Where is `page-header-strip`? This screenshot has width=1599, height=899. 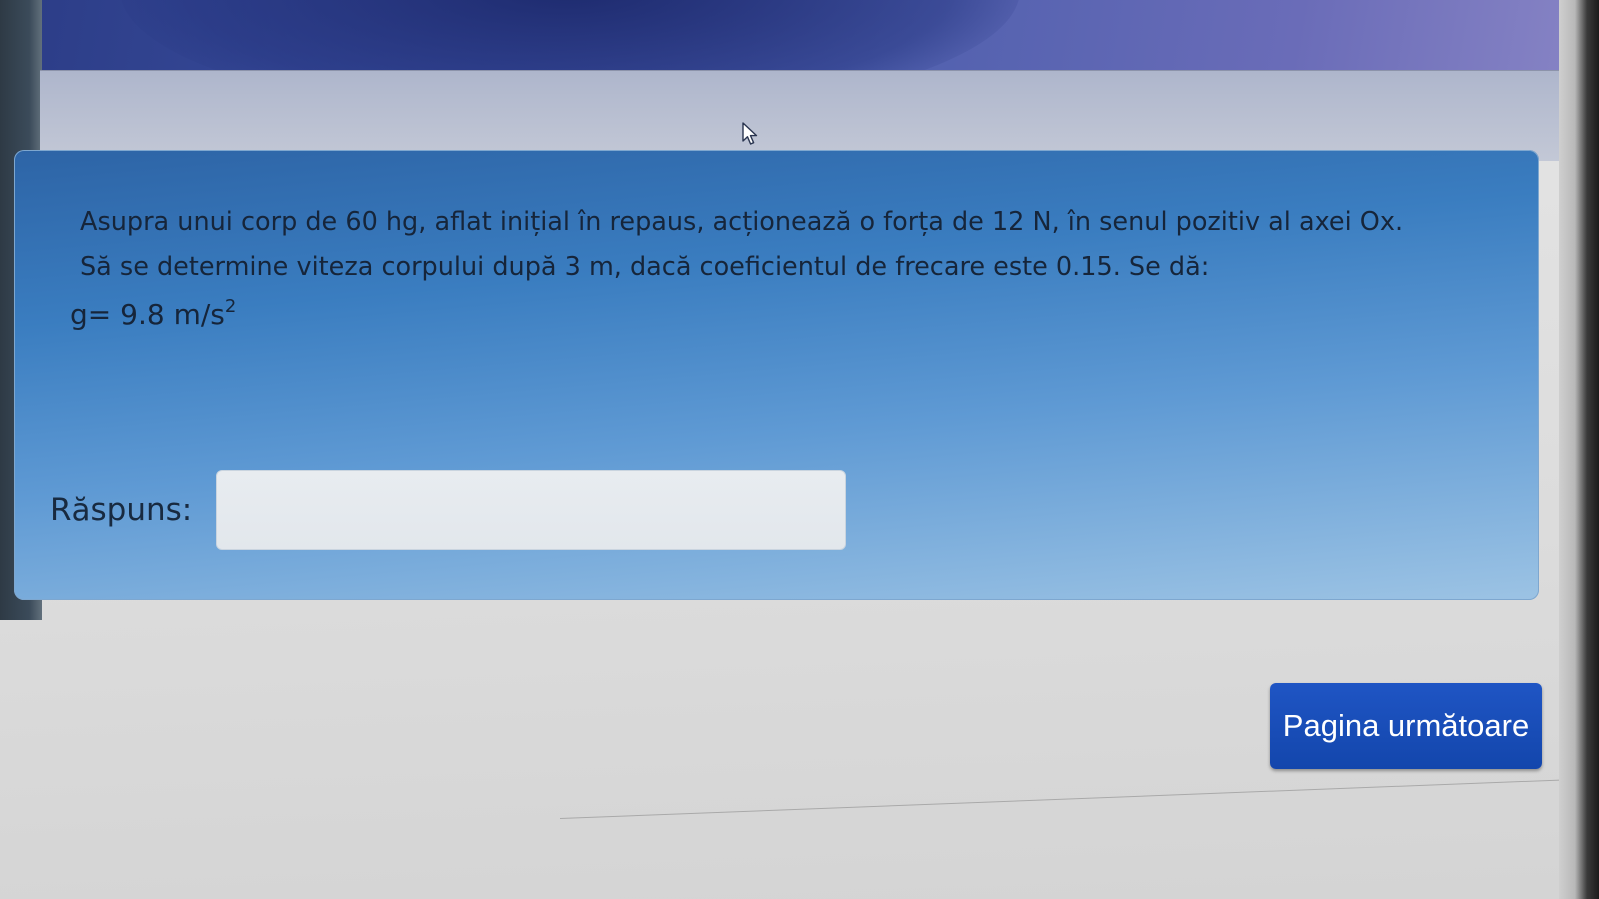
page-header-strip is located at coordinates (800, 115).